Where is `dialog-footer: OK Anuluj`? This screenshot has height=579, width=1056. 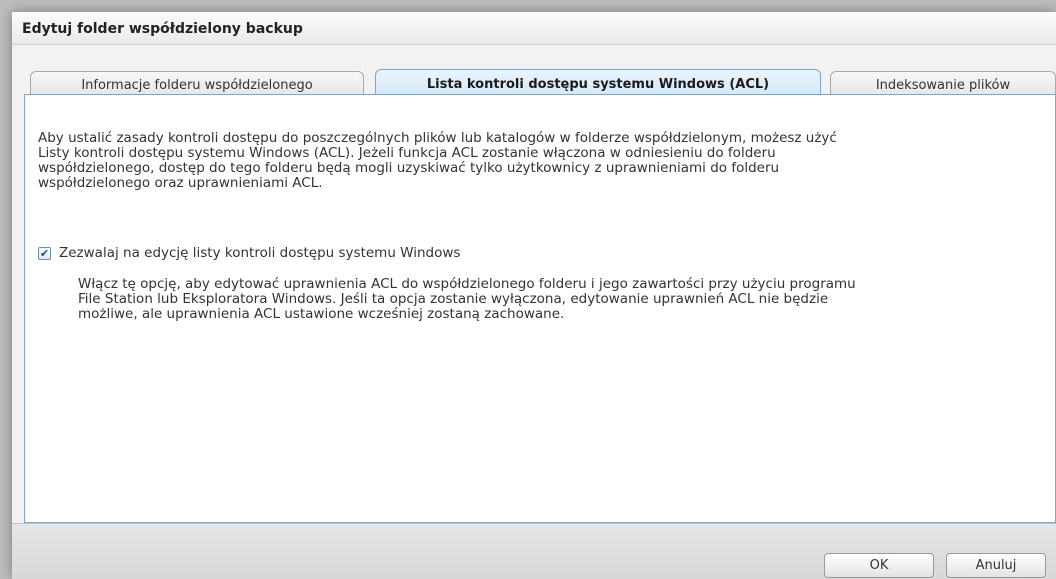 dialog-footer: OK Anuluj is located at coordinates (534, 551).